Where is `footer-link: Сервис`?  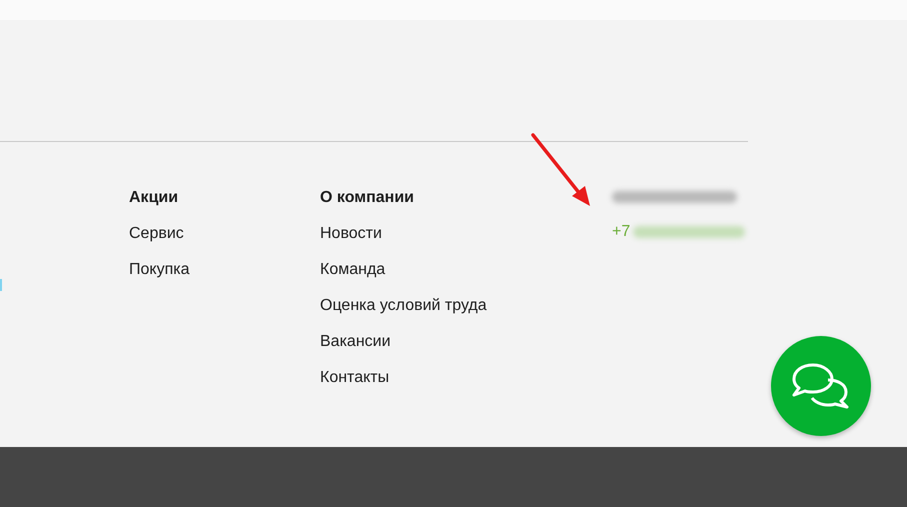
footer-link: Сервис is located at coordinates (224, 233).